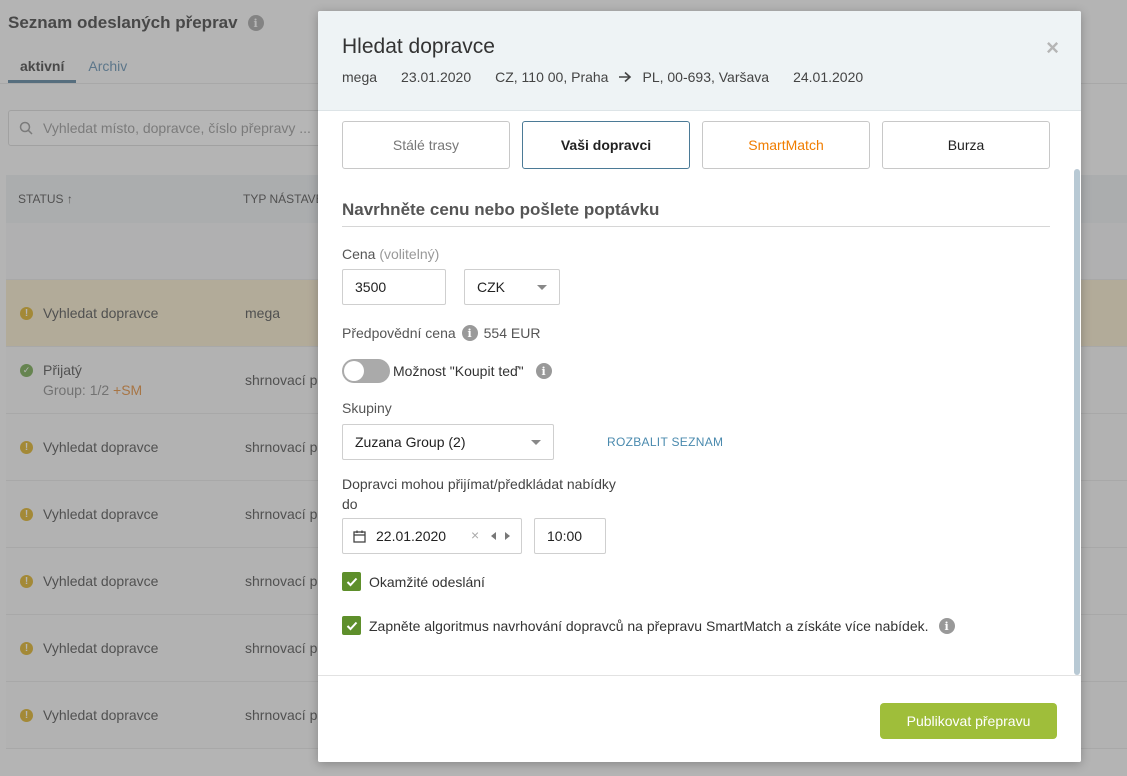  What do you see at coordinates (606, 145) in the screenshot?
I see `tab-your-carriers: Vaši dopravci` at bounding box center [606, 145].